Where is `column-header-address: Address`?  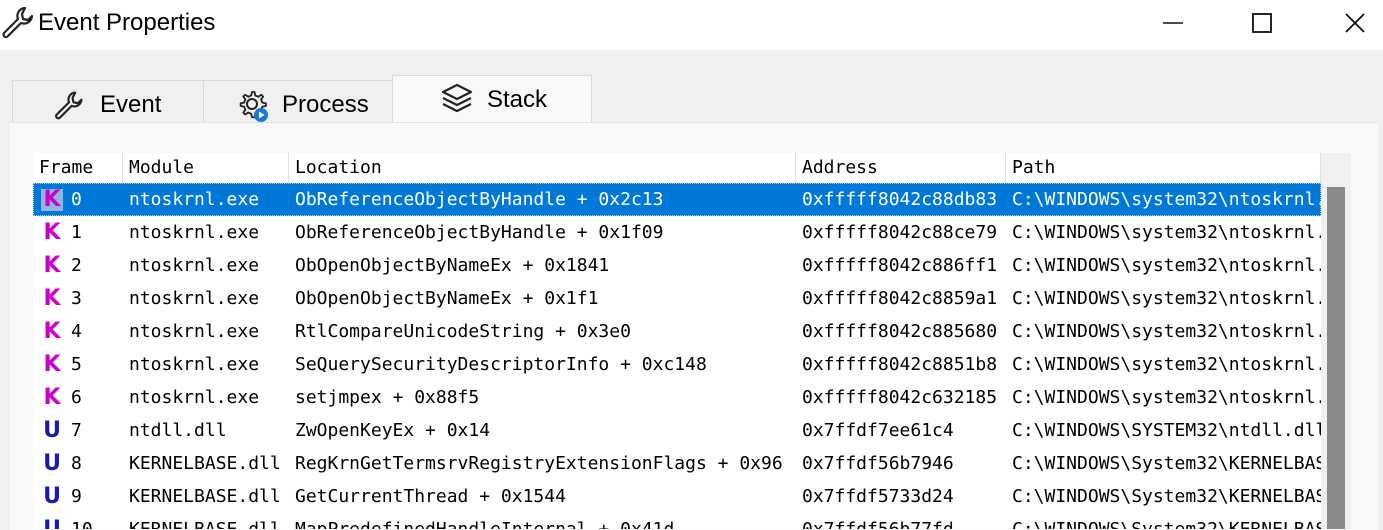
column-header-address: Address is located at coordinates (901, 168).